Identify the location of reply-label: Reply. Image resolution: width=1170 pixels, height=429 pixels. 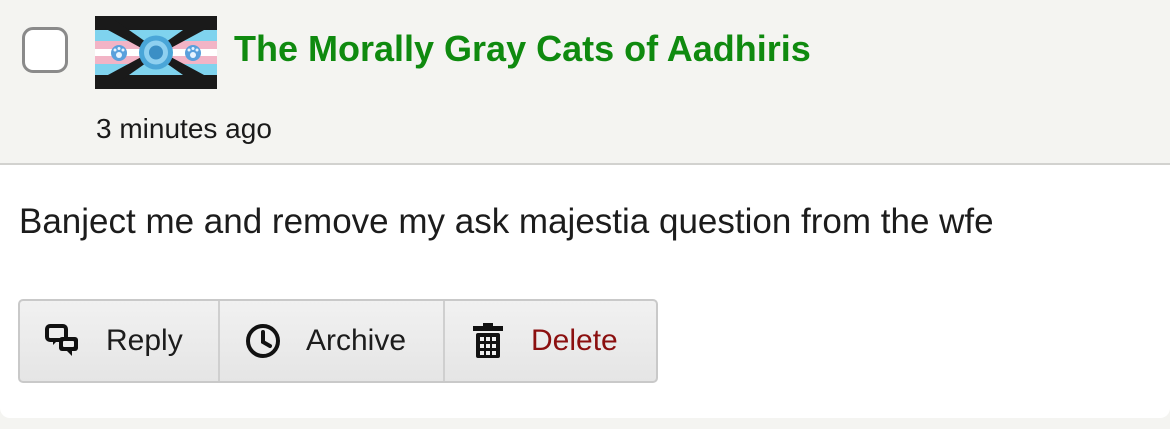
(144, 340).